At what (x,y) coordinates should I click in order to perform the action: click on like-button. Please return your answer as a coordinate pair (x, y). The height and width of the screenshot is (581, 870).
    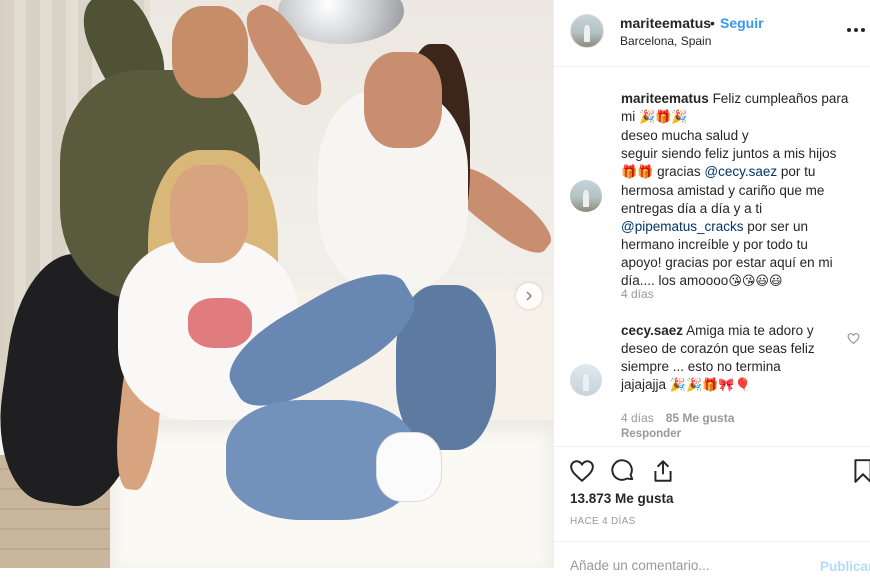
    Looking at the image, I should click on (582, 471).